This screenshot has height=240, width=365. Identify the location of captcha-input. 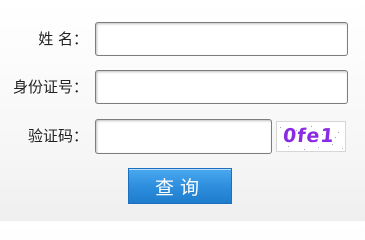
(183, 136).